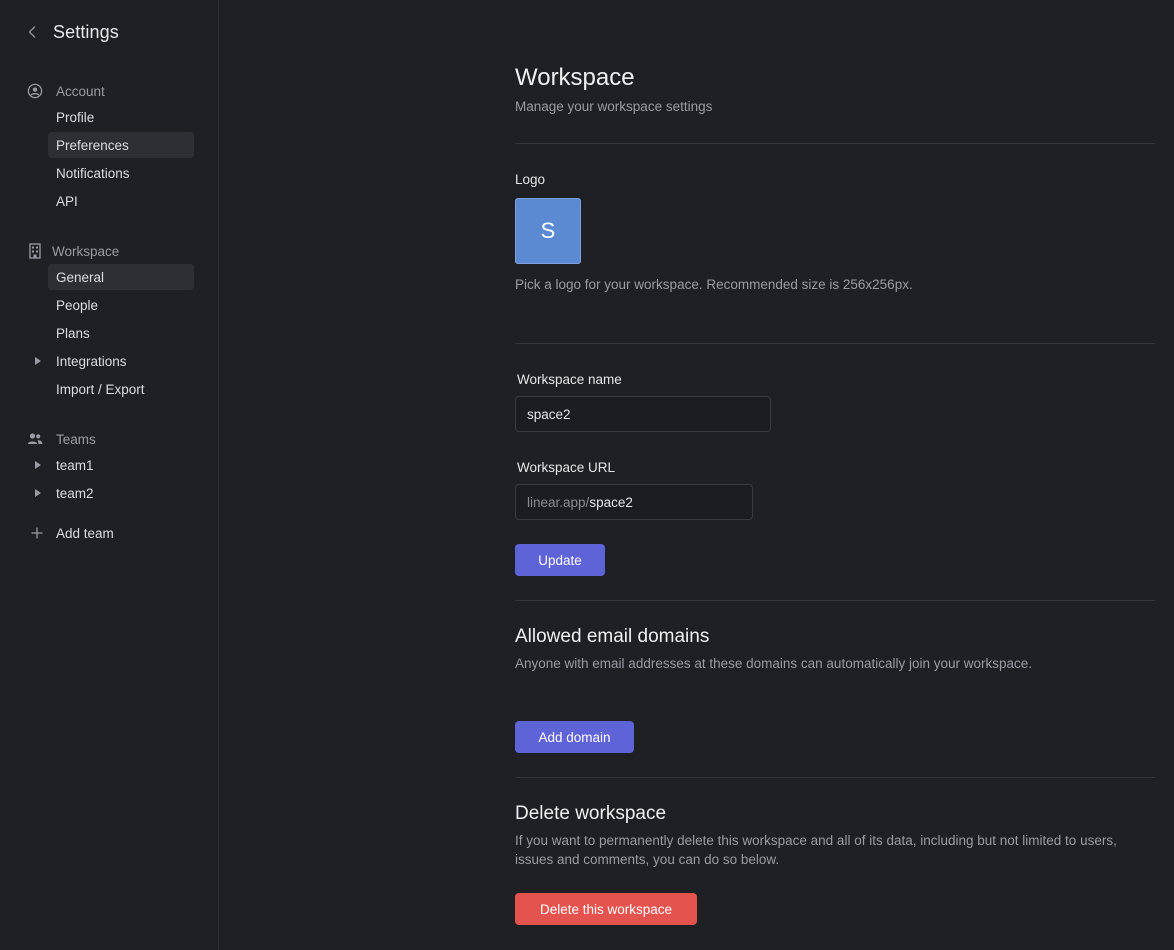  I want to click on sidebar-item-label: Plans, so click(73, 333).